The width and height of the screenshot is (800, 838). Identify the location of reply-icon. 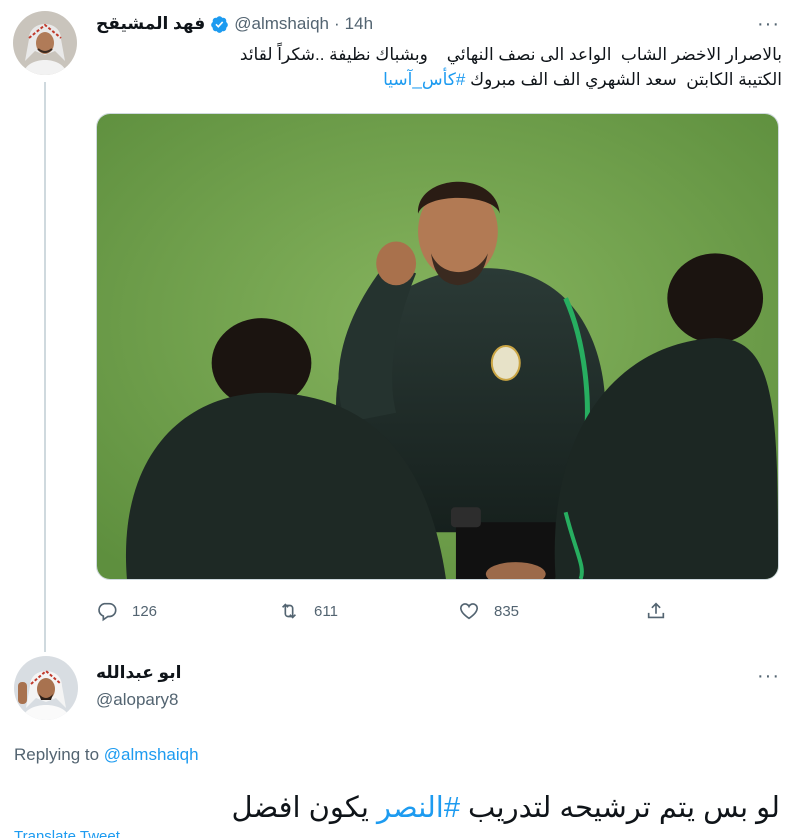
(107, 612).